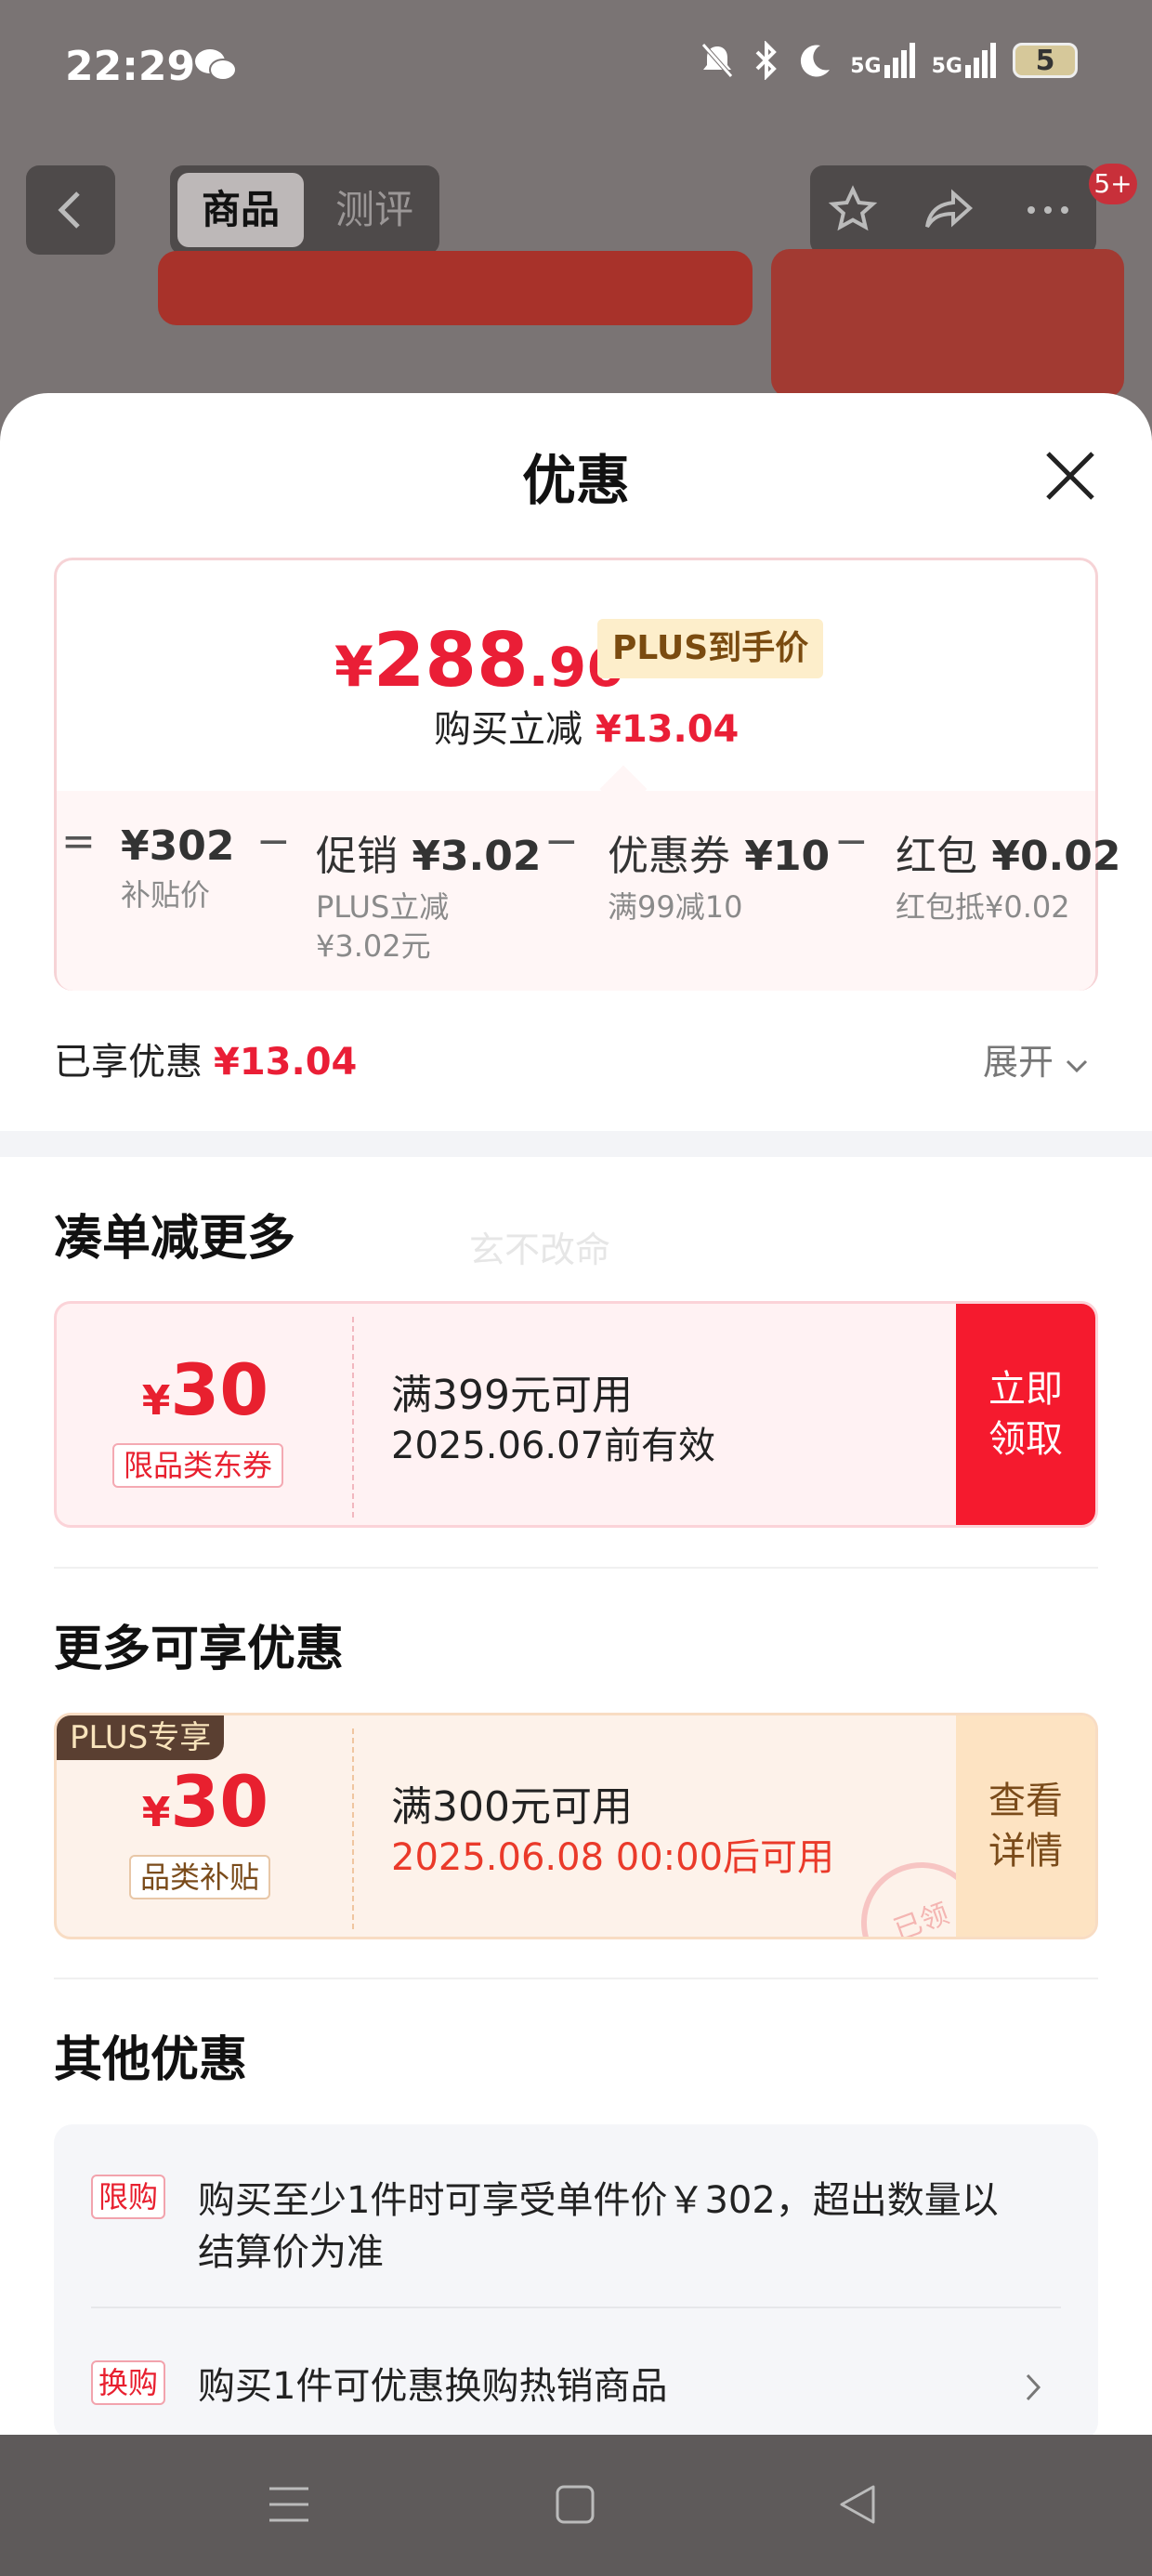  I want to click on breakdown-subsidy-price: ¥302 补贴价, so click(178, 867).